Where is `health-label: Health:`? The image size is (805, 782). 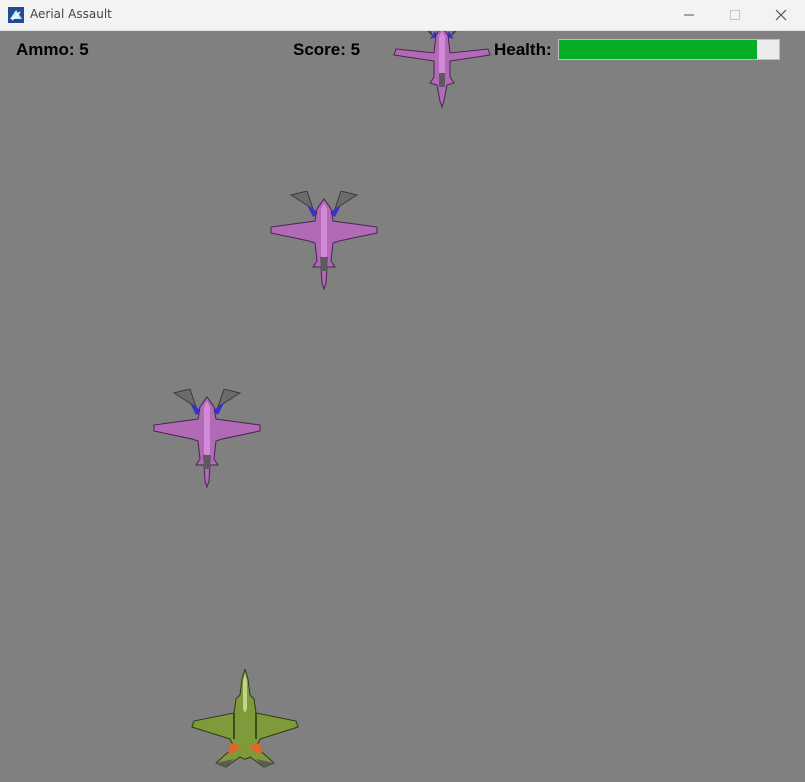 health-label: Health: is located at coordinates (523, 49).